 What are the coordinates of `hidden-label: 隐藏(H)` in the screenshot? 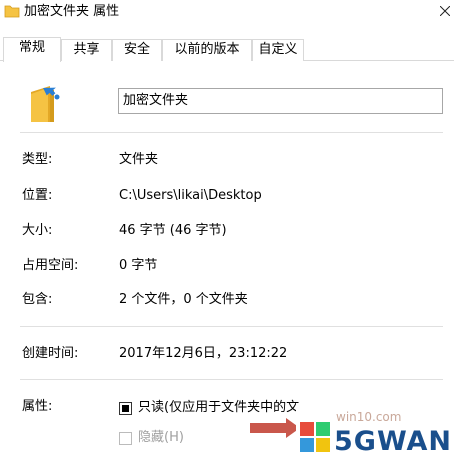 It's located at (161, 437).